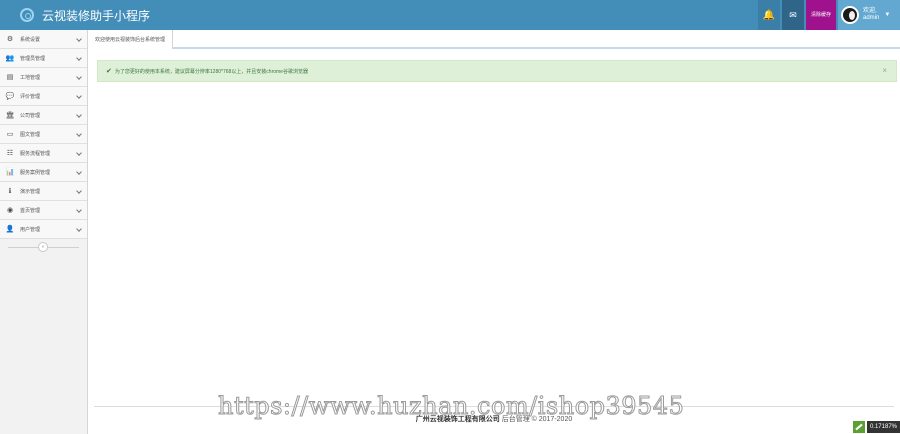  I want to click on user-info: 欢迎, admin, so click(871, 15).